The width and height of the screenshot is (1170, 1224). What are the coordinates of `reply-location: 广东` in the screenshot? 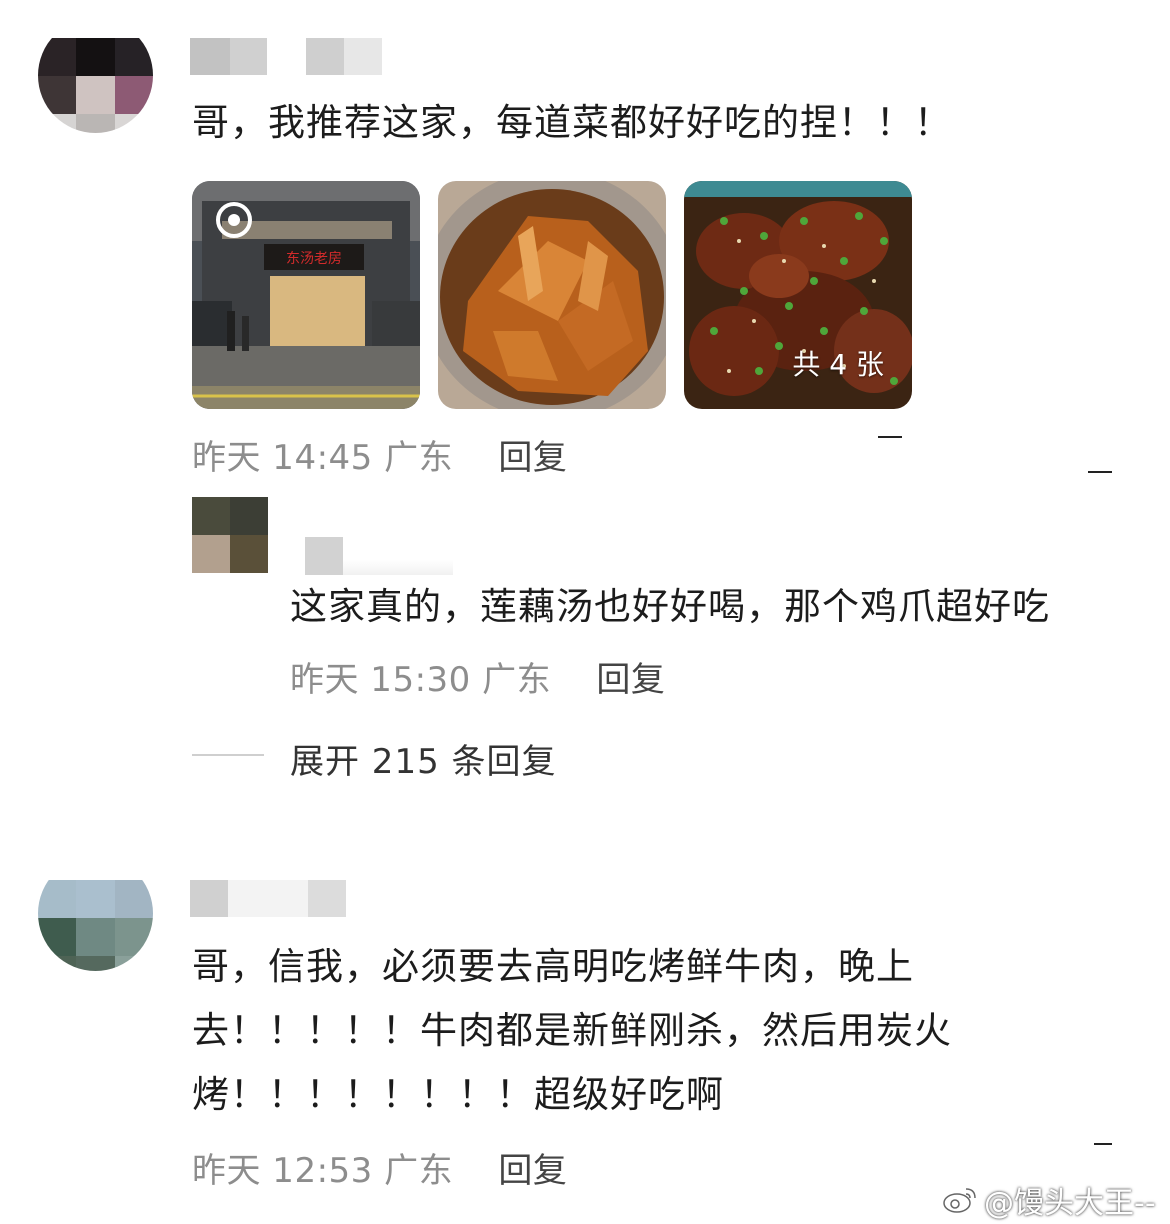 It's located at (517, 680).